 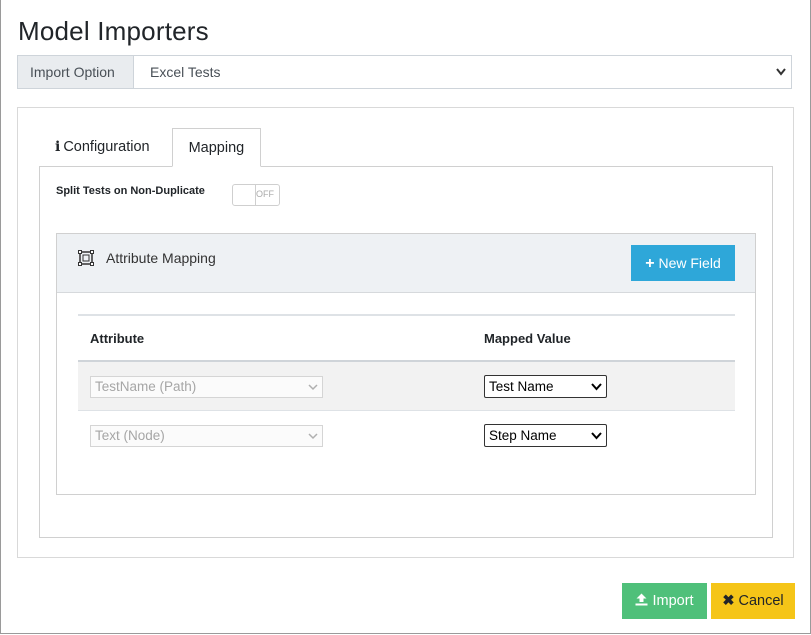 What do you see at coordinates (673, 601) in the screenshot?
I see `import-button-label: Import` at bounding box center [673, 601].